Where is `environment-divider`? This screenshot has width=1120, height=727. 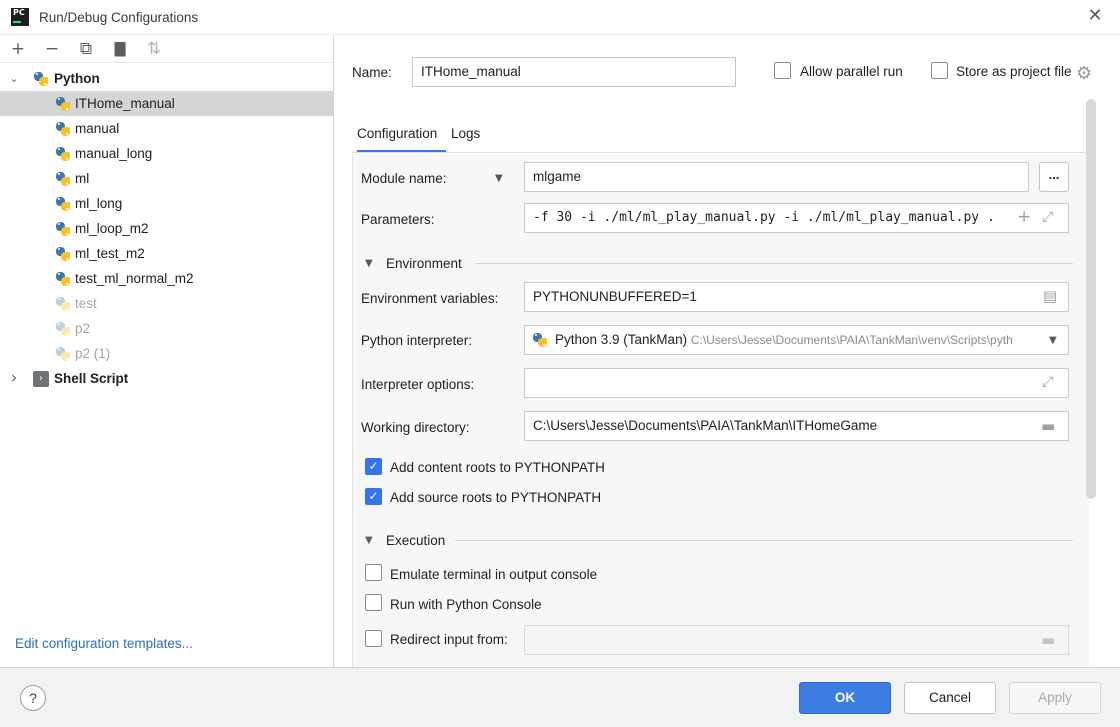 environment-divider is located at coordinates (774, 263).